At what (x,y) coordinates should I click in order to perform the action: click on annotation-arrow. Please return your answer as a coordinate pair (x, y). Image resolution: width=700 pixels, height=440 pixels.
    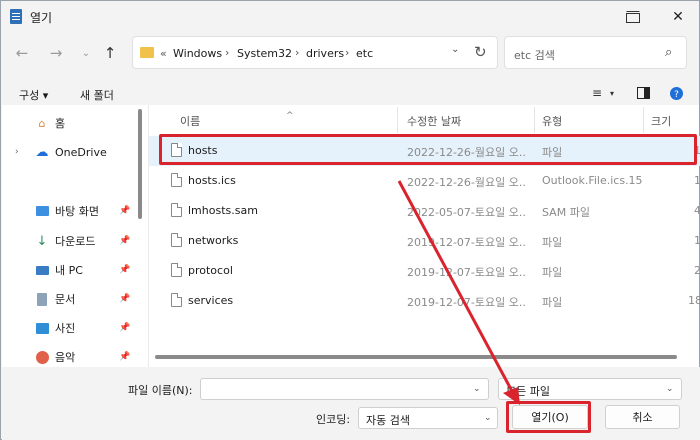
    Looking at the image, I should click on (458, 292).